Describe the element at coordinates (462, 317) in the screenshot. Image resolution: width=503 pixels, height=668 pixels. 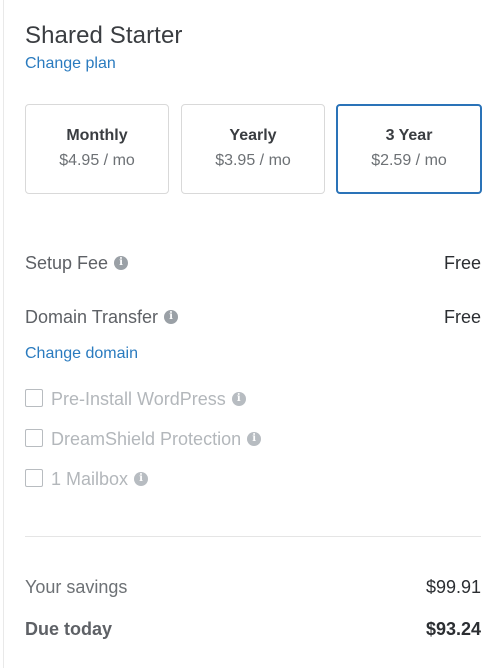
I see `domain-transfer-value: Free` at that location.